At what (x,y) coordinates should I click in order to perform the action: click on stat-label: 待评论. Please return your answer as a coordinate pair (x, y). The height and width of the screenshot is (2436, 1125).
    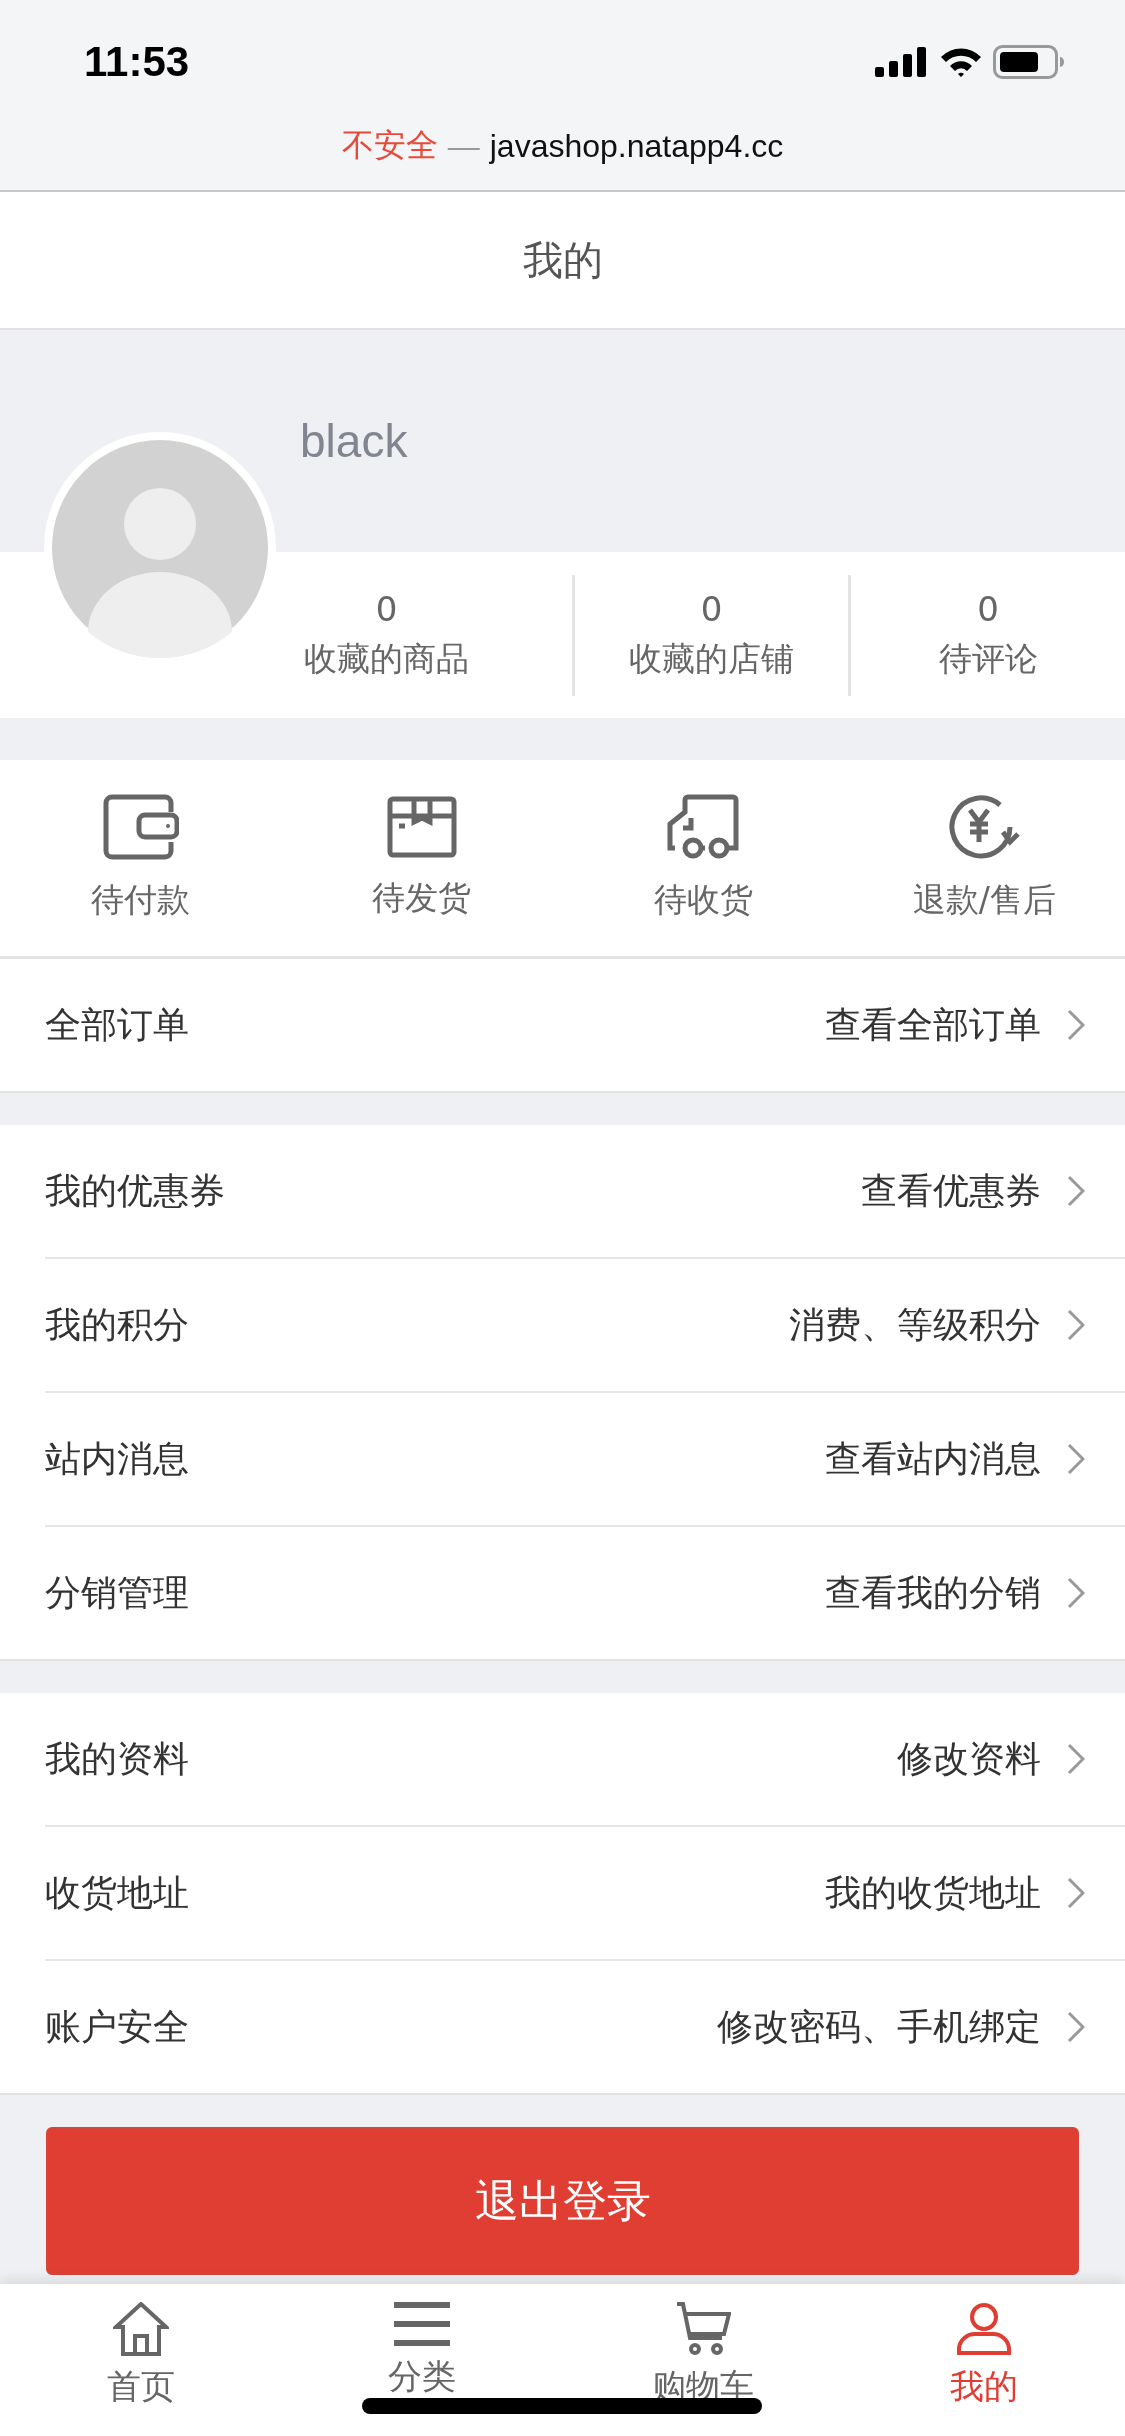
    Looking at the image, I should click on (988, 659).